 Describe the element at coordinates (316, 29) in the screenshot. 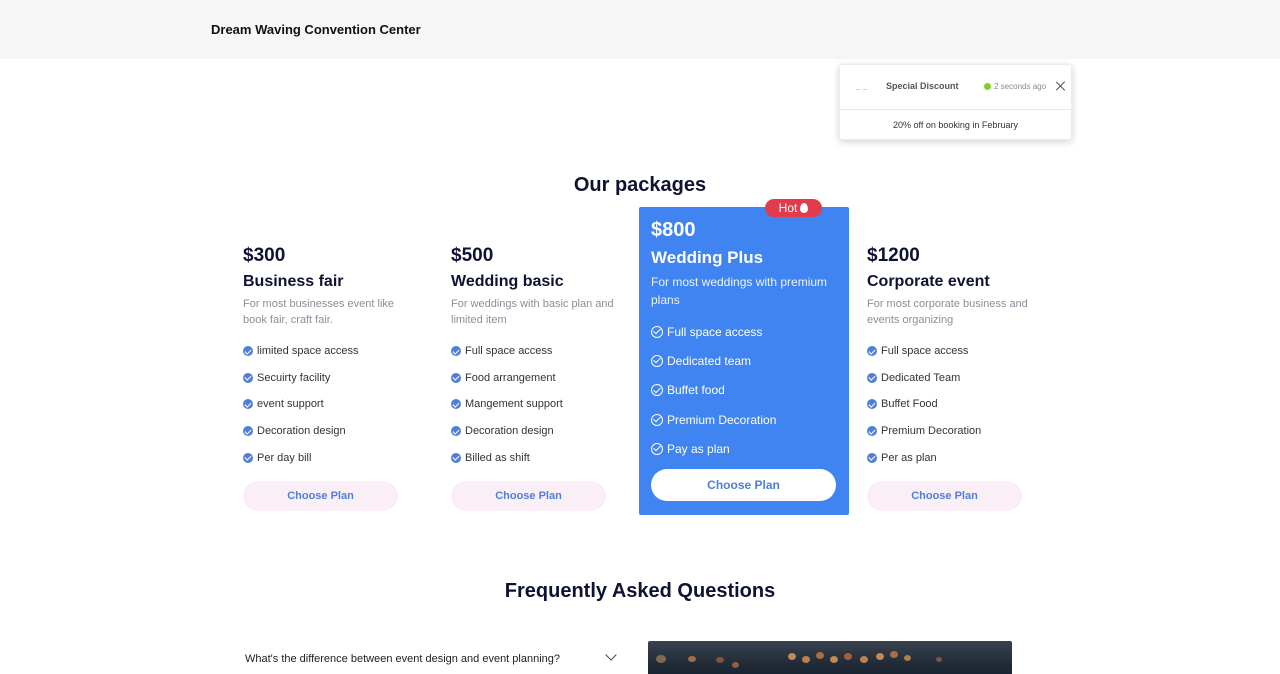

I see `brand-name: Dream Waving Convention Center` at that location.